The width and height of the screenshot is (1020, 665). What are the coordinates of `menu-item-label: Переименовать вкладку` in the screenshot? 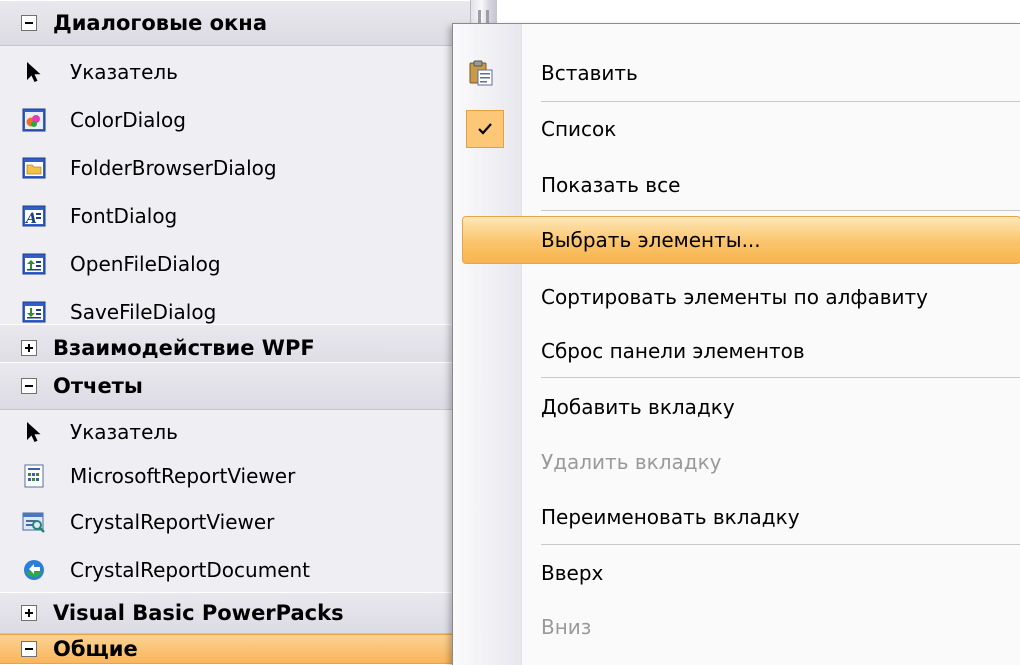 It's located at (670, 517).